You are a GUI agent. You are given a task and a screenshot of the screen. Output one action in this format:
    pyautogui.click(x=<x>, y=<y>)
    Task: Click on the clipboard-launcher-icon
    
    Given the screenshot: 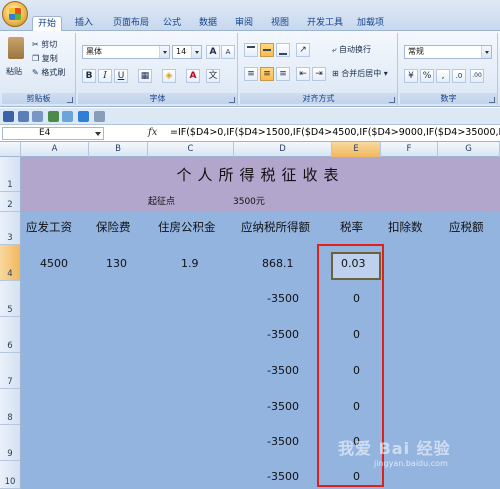 What is the action you would take?
    pyautogui.click(x=70, y=100)
    